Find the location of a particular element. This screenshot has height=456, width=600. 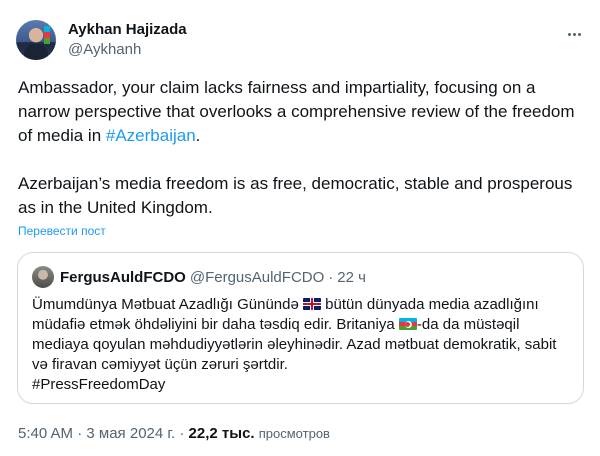

tweet-paragraph-1-end: . is located at coordinates (198, 135).